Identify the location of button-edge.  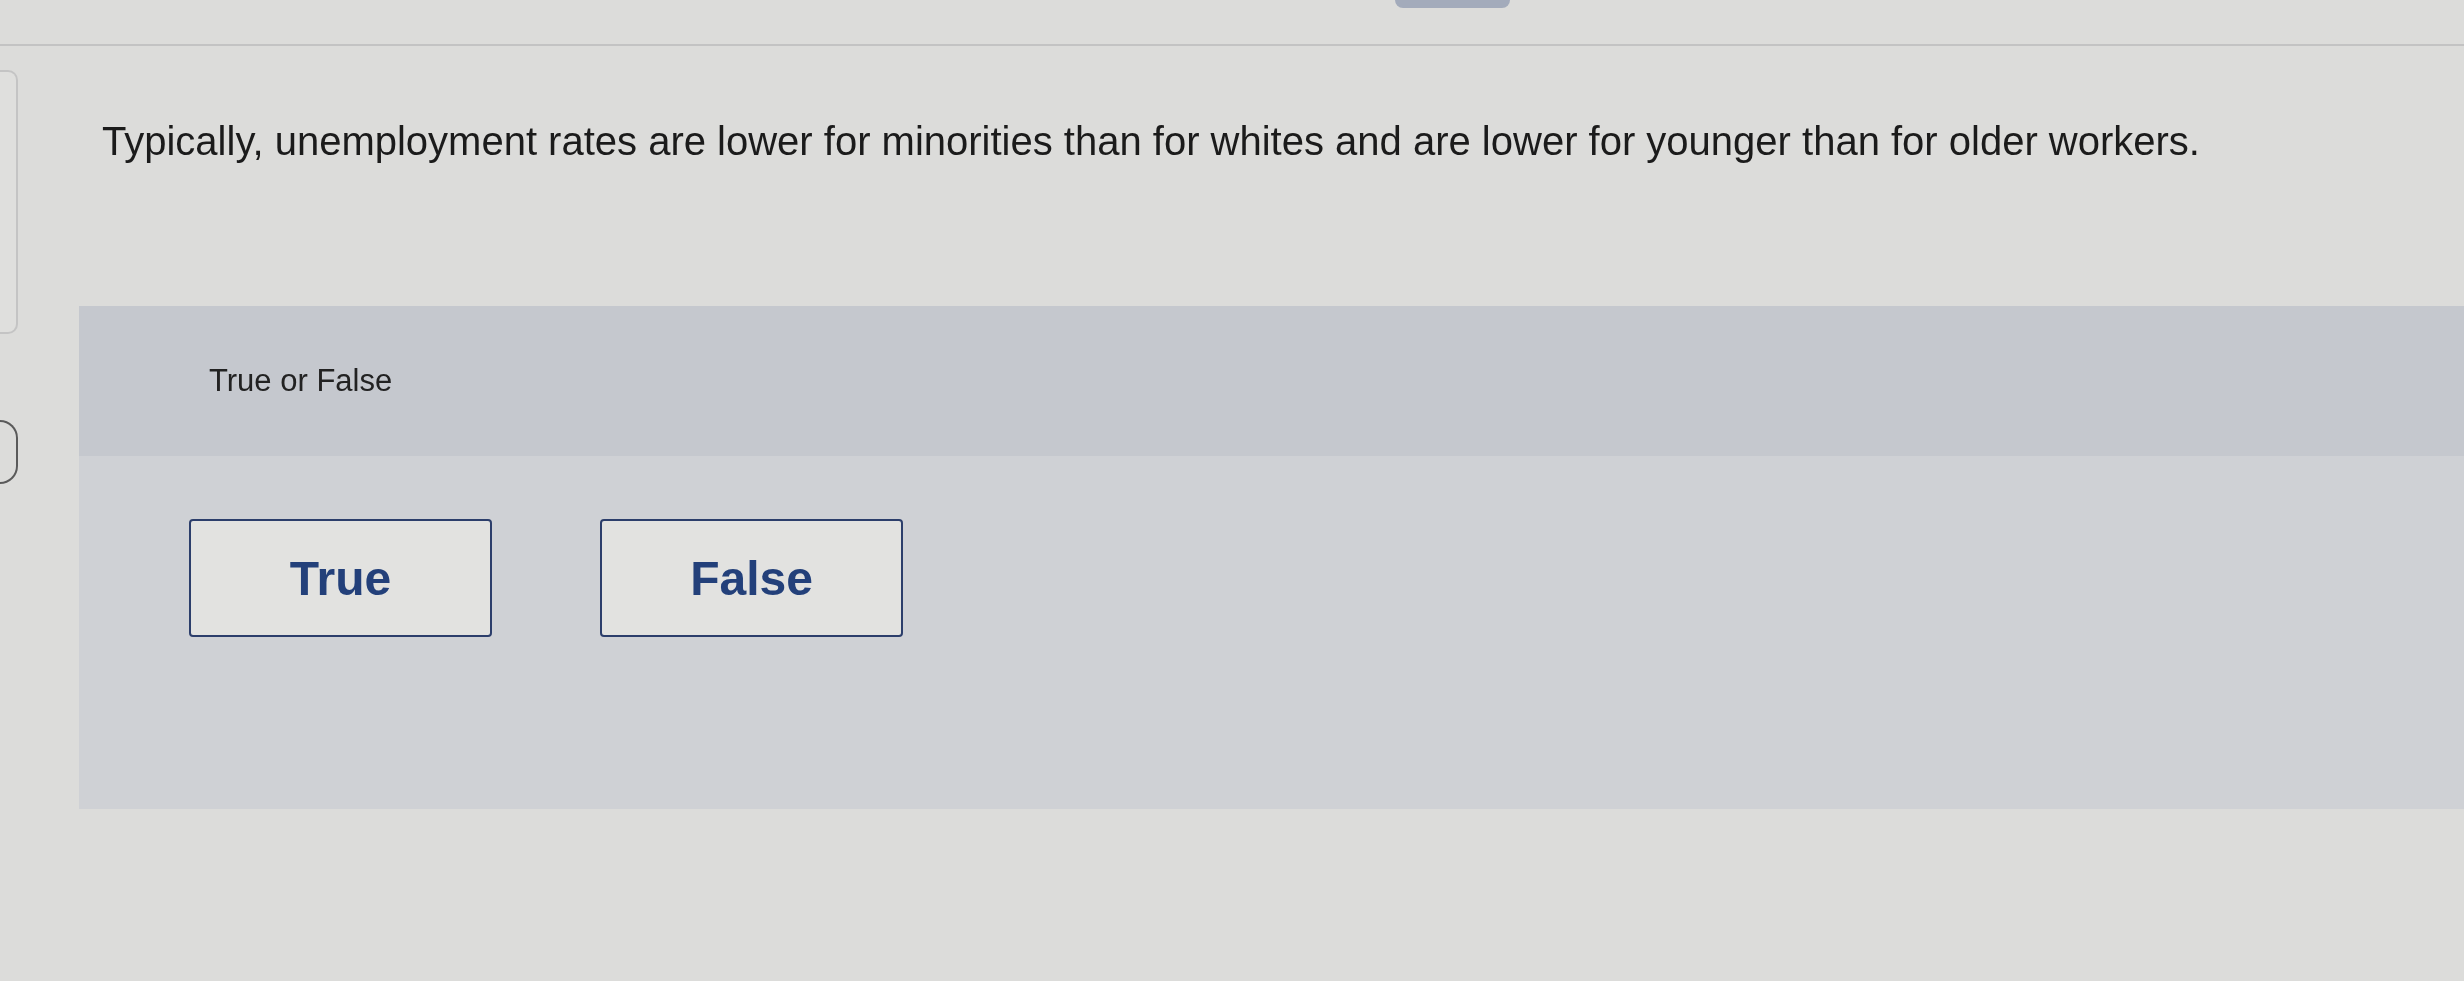
(1452, 4).